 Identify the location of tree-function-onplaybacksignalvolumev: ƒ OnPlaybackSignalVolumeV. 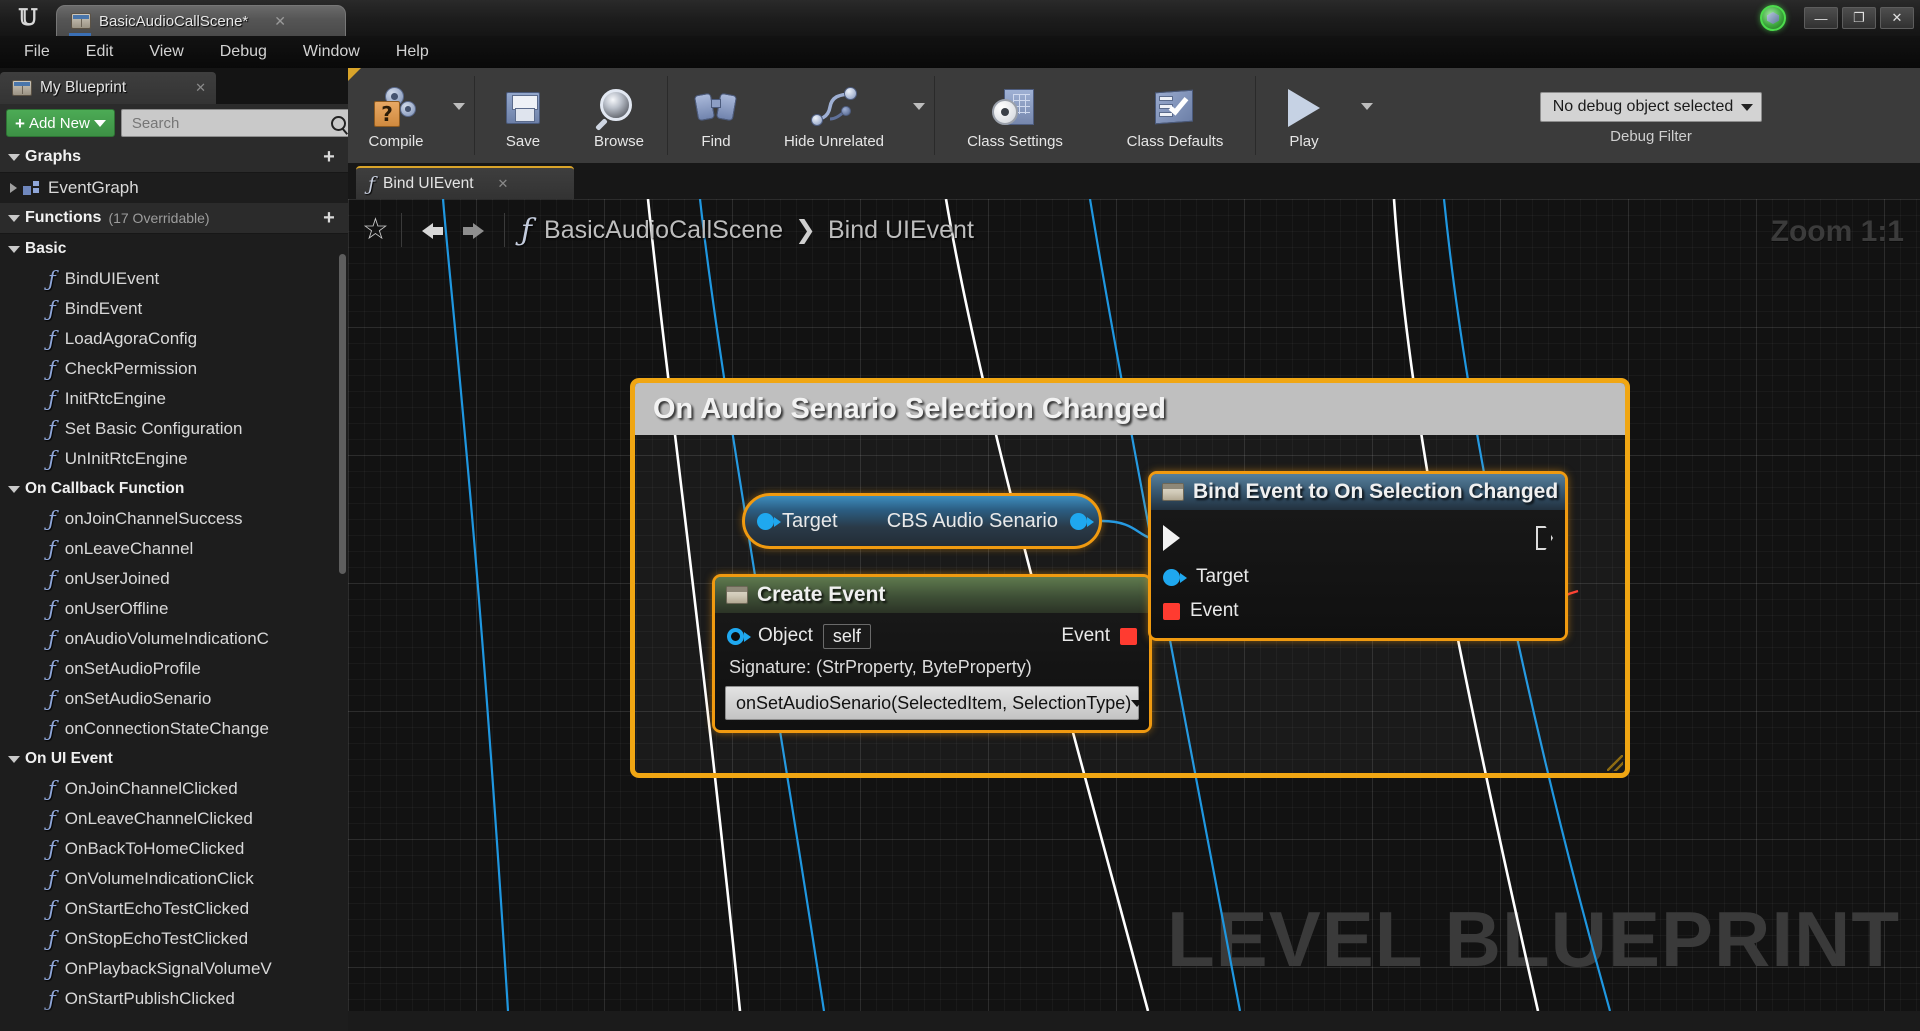
(174, 969).